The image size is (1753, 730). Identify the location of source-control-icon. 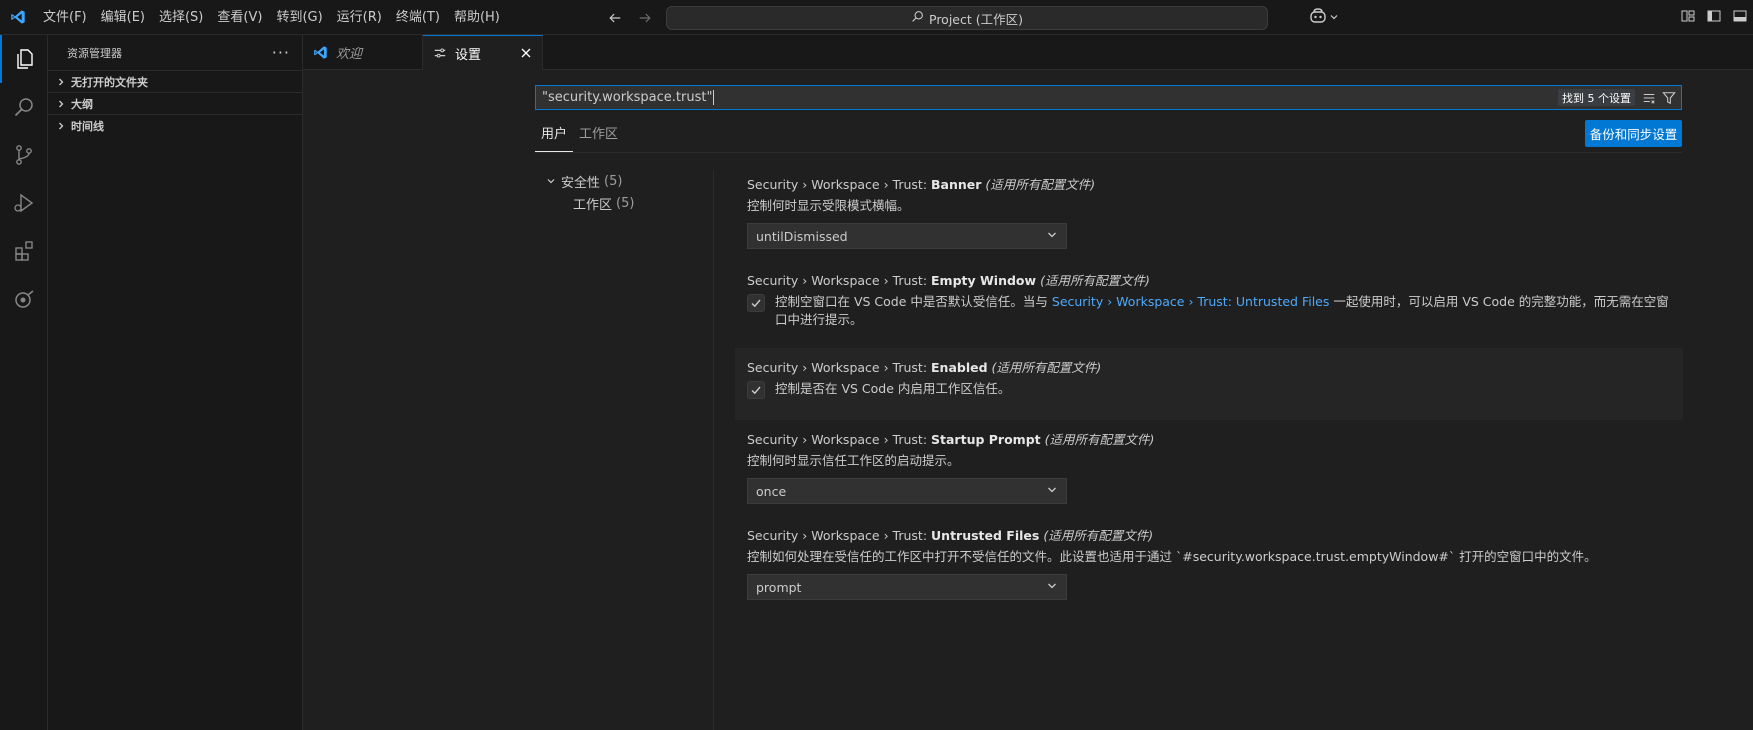
(24, 155).